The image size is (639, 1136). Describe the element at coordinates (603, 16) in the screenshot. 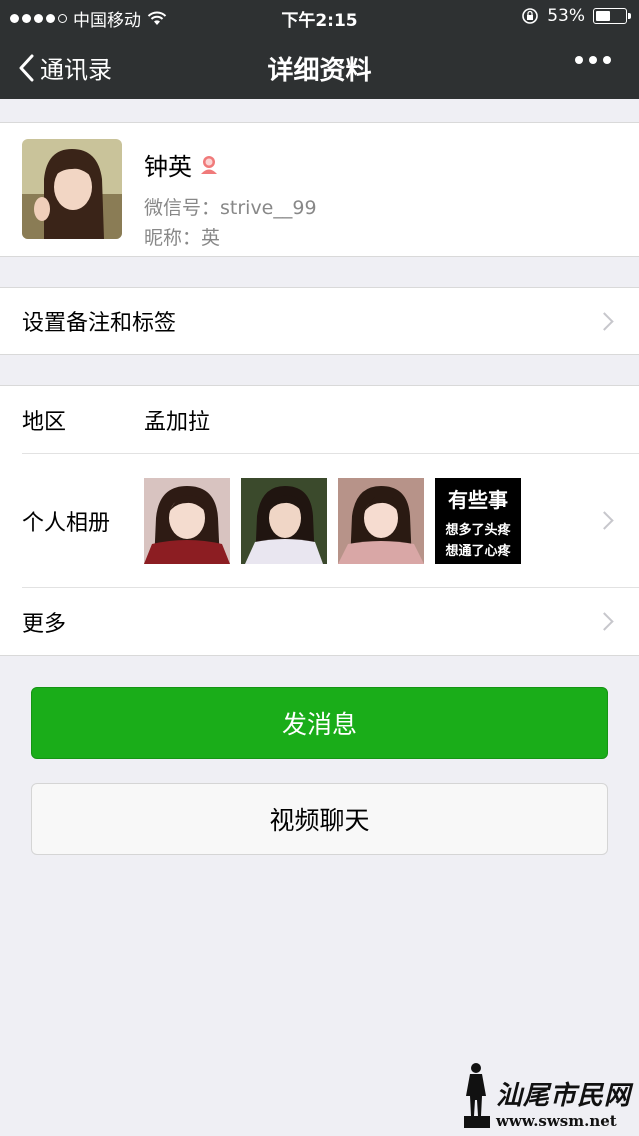

I see `battery-fill` at that location.